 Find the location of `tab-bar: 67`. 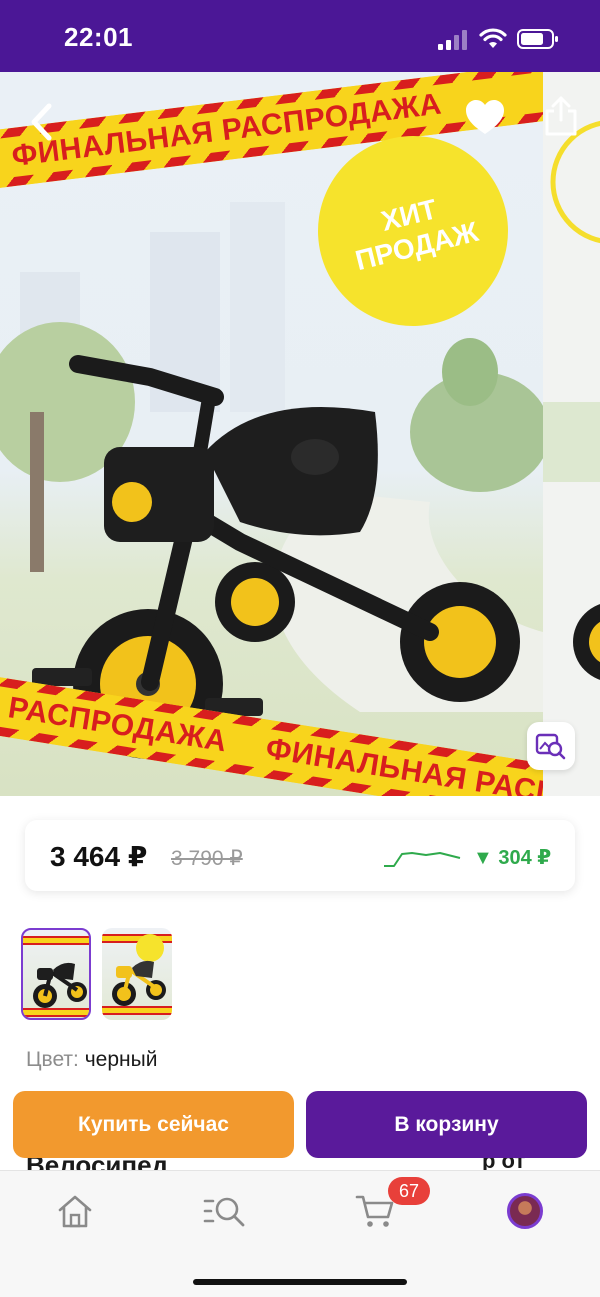

tab-bar: 67 is located at coordinates (300, 1233).